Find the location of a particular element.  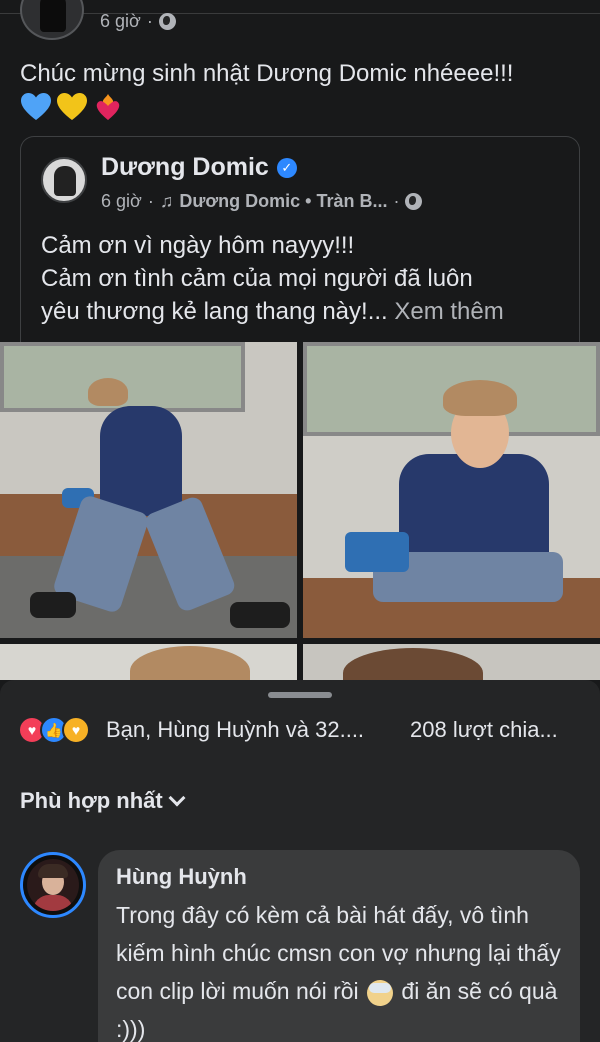

shared-author-name: Dương Domic ✓ is located at coordinates (199, 167).